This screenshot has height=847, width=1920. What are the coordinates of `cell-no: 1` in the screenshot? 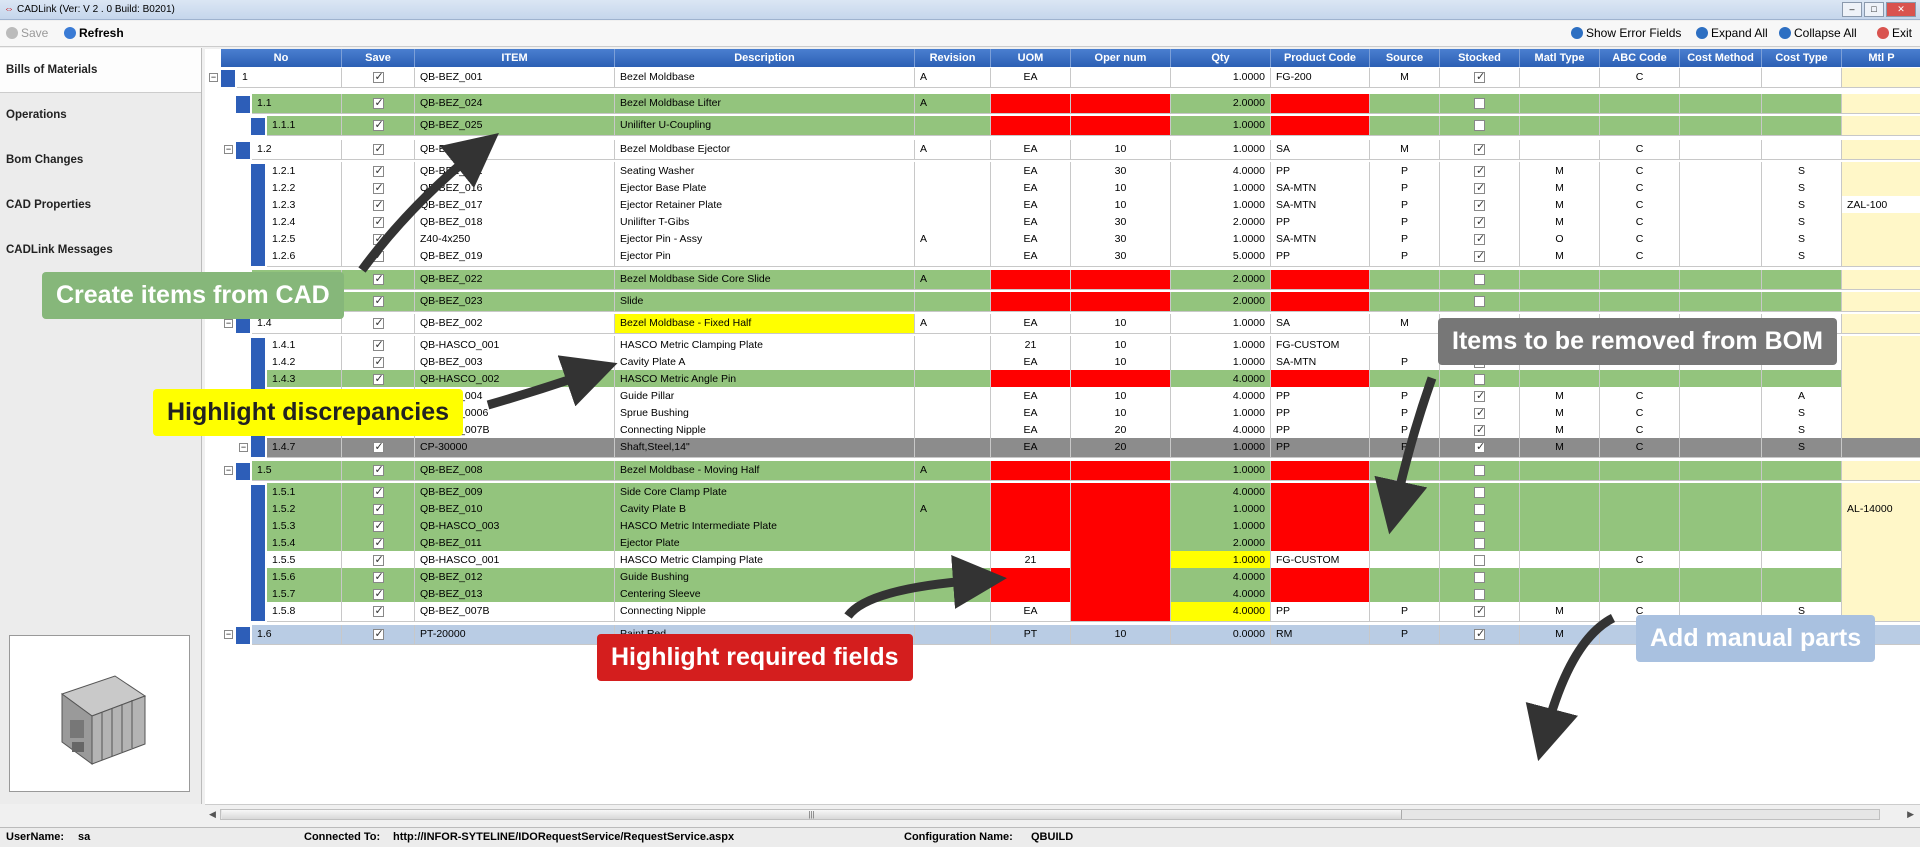 It's located at (289, 78).